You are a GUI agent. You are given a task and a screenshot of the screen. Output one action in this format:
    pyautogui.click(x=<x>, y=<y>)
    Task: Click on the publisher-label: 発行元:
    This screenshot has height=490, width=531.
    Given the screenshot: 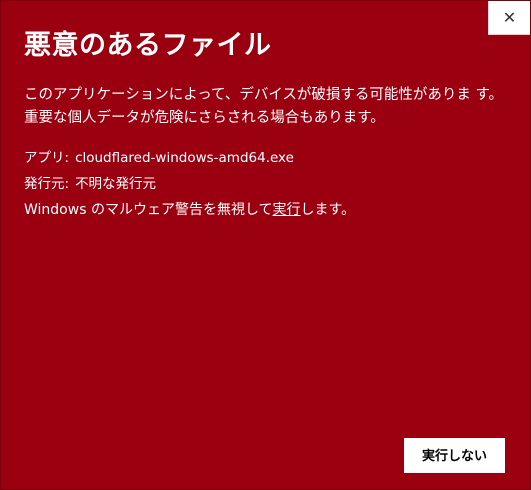 What is the action you would take?
    pyautogui.click(x=47, y=184)
    